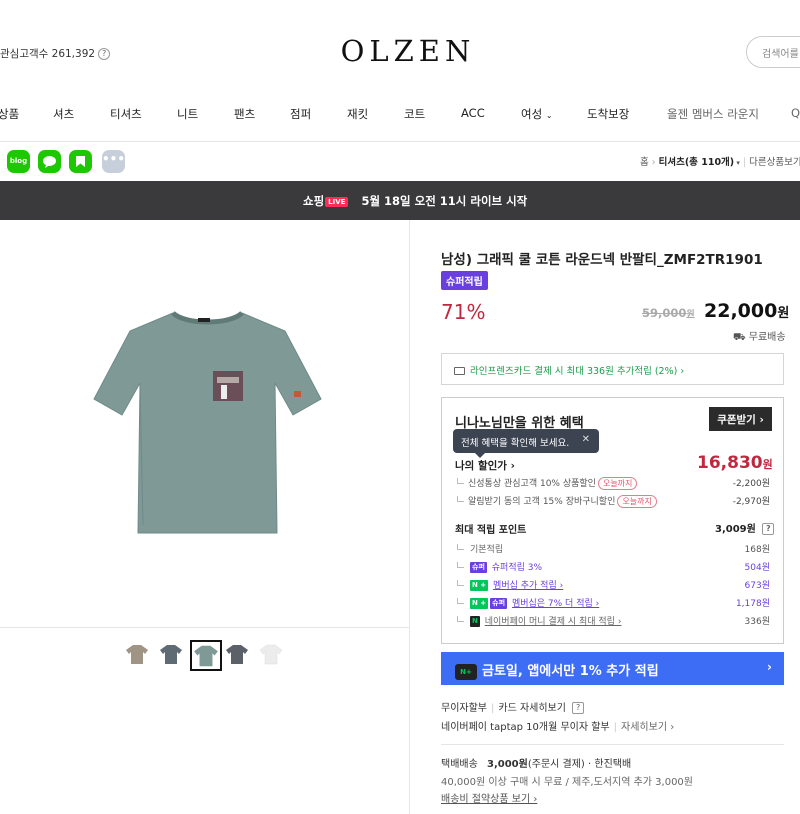  Describe the element at coordinates (300, 114) in the screenshot. I see `nav-item-jumper: 점퍼` at that location.